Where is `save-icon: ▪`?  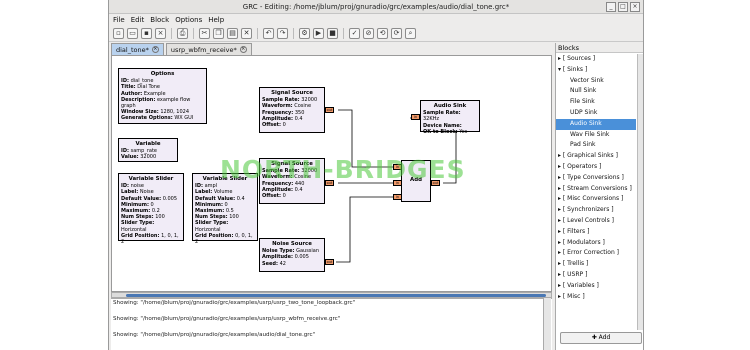 save-icon: ▪ is located at coordinates (146, 33).